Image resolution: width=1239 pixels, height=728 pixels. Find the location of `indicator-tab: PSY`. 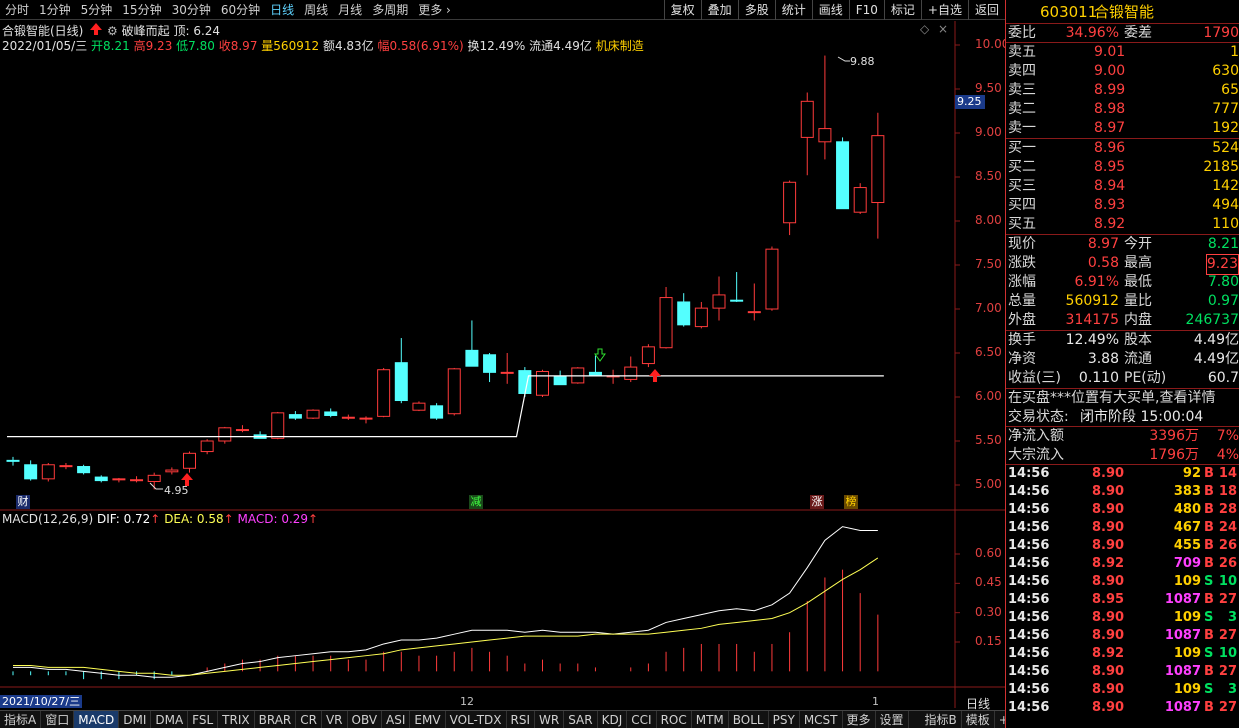

indicator-tab: PSY is located at coordinates (784, 719).